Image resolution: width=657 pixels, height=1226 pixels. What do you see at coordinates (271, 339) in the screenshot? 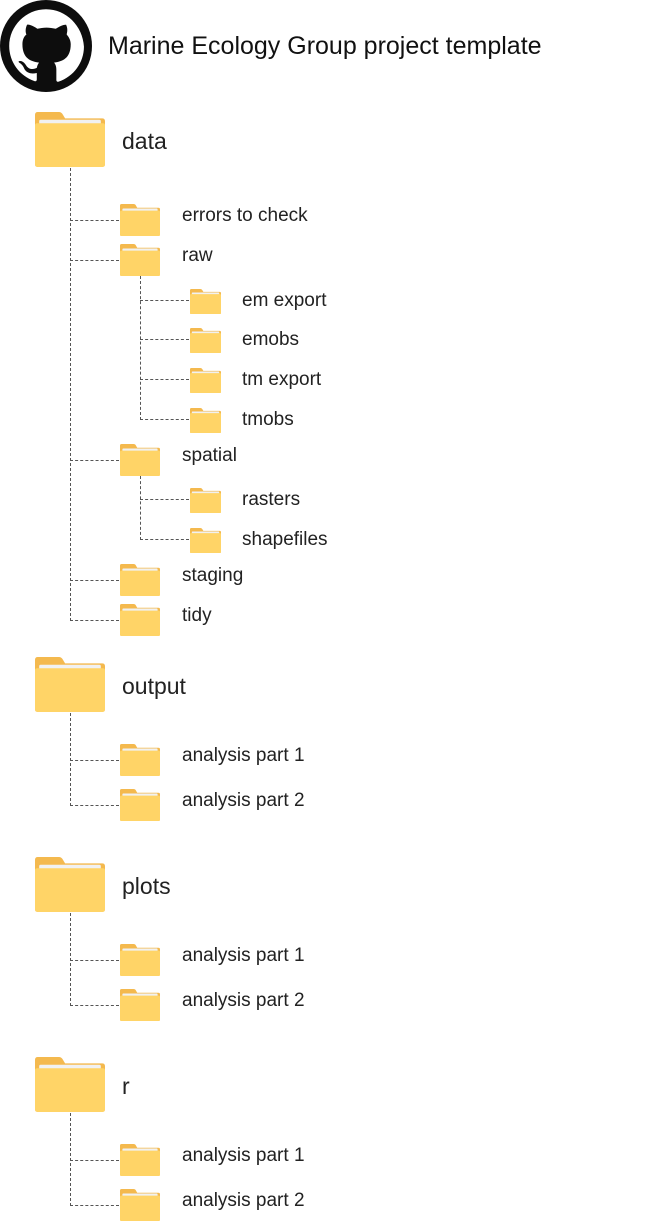
I see `folder-label: emobs` at bounding box center [271, 339].